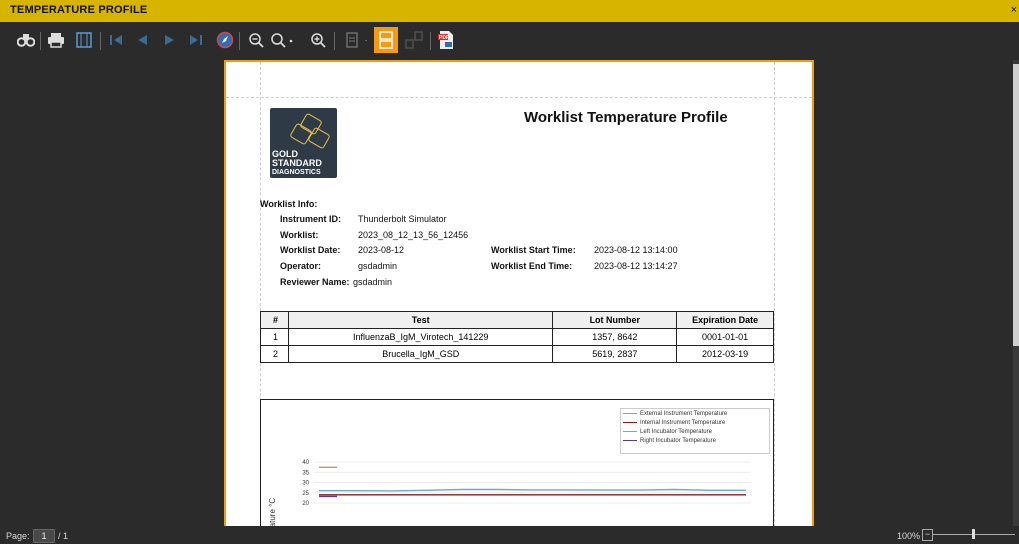 The height and width of the screenshot is (544, 1019). What do you see at coordinates (970, 534) in the screenshot?
I see `zoom-slider-track` at bounding box center [970, 534].